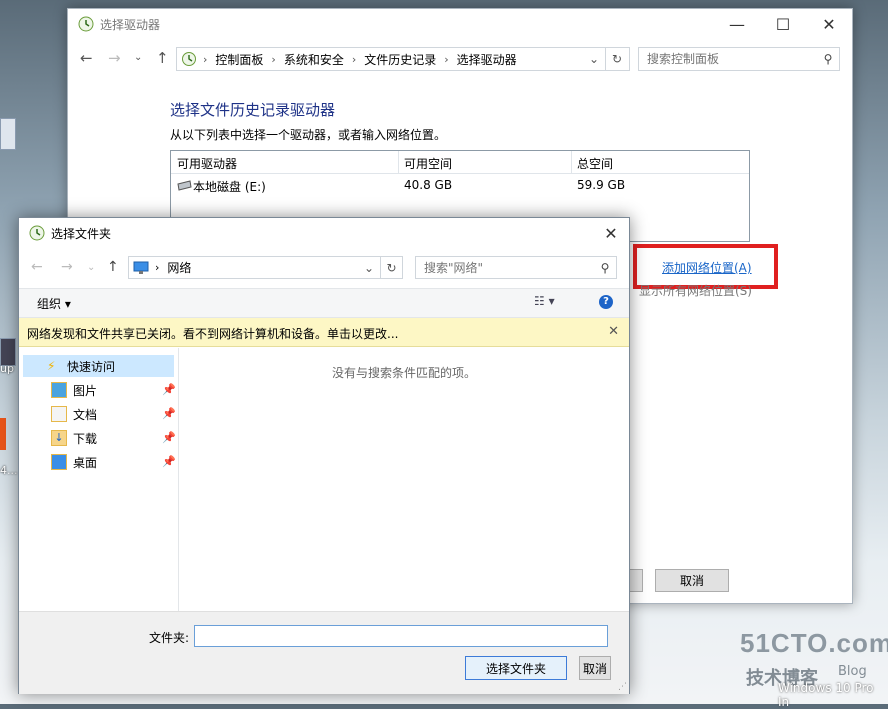 The height and width of the screenshot is (709, 888). Describe the element at coordinates (707, 267) in the screenshot. I see `add-network-location-link: 添加网络位置(A)` at that location.